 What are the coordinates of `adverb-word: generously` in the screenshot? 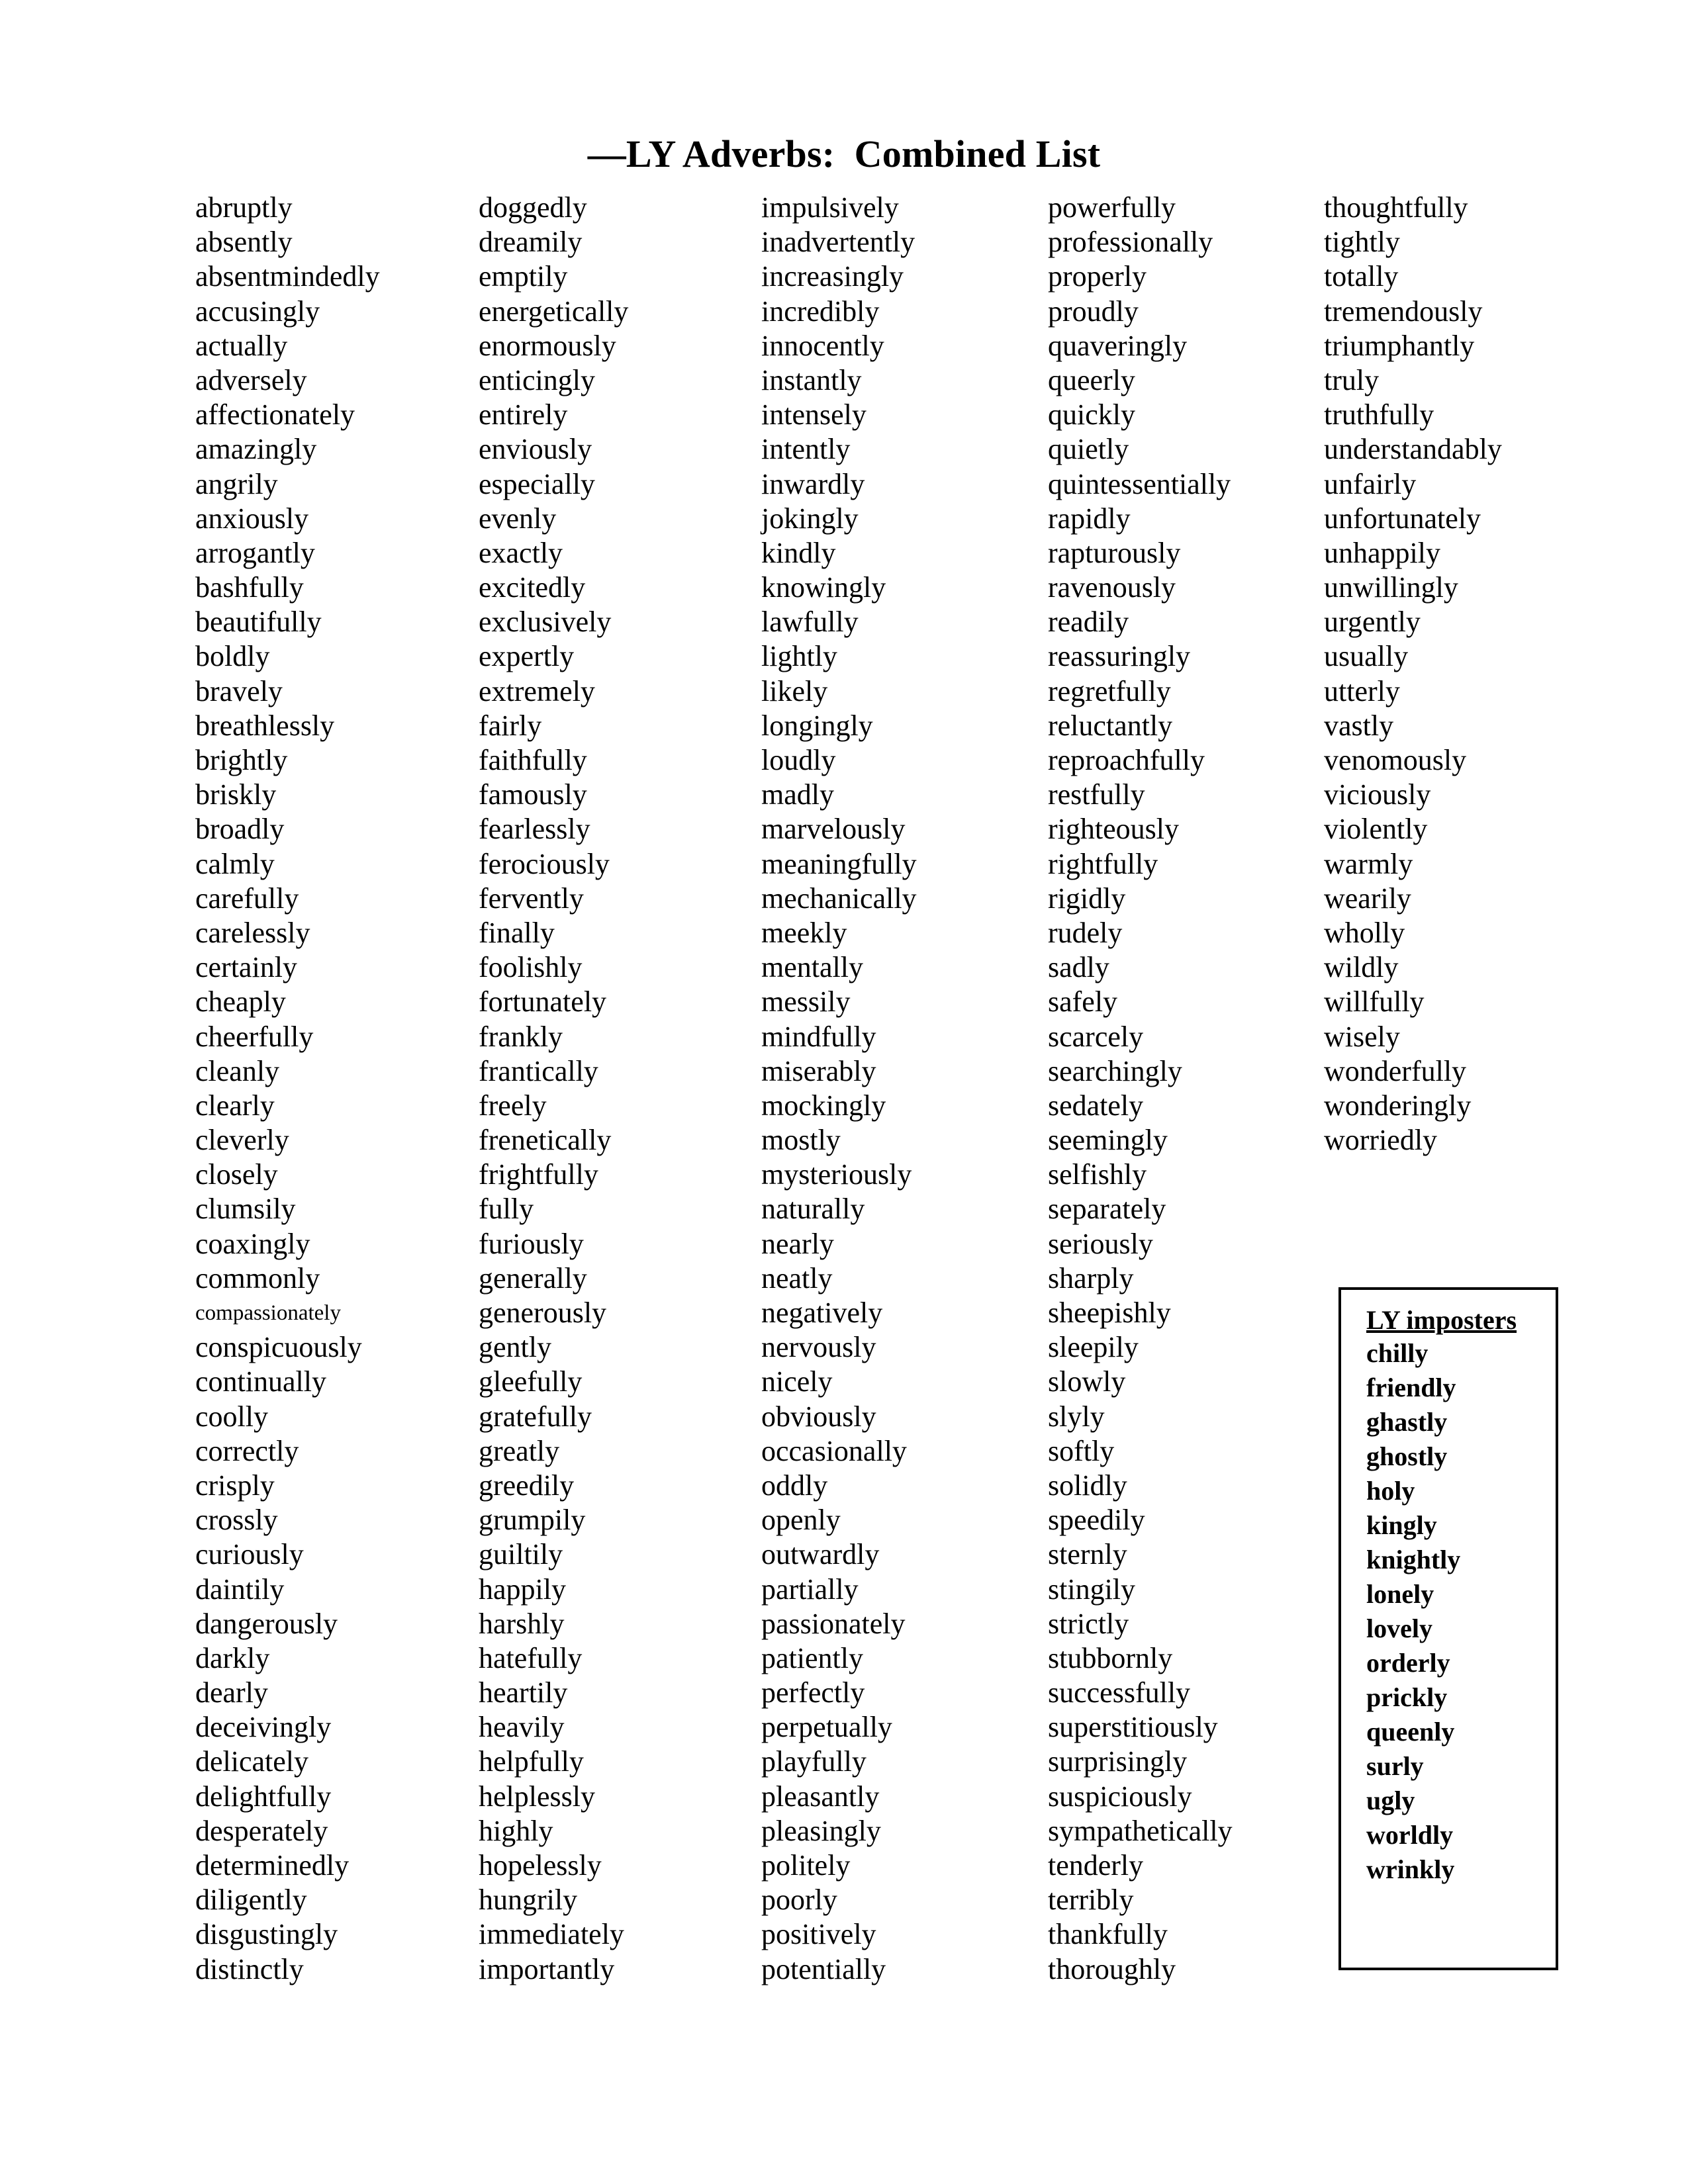 It's located at (543, 1313).